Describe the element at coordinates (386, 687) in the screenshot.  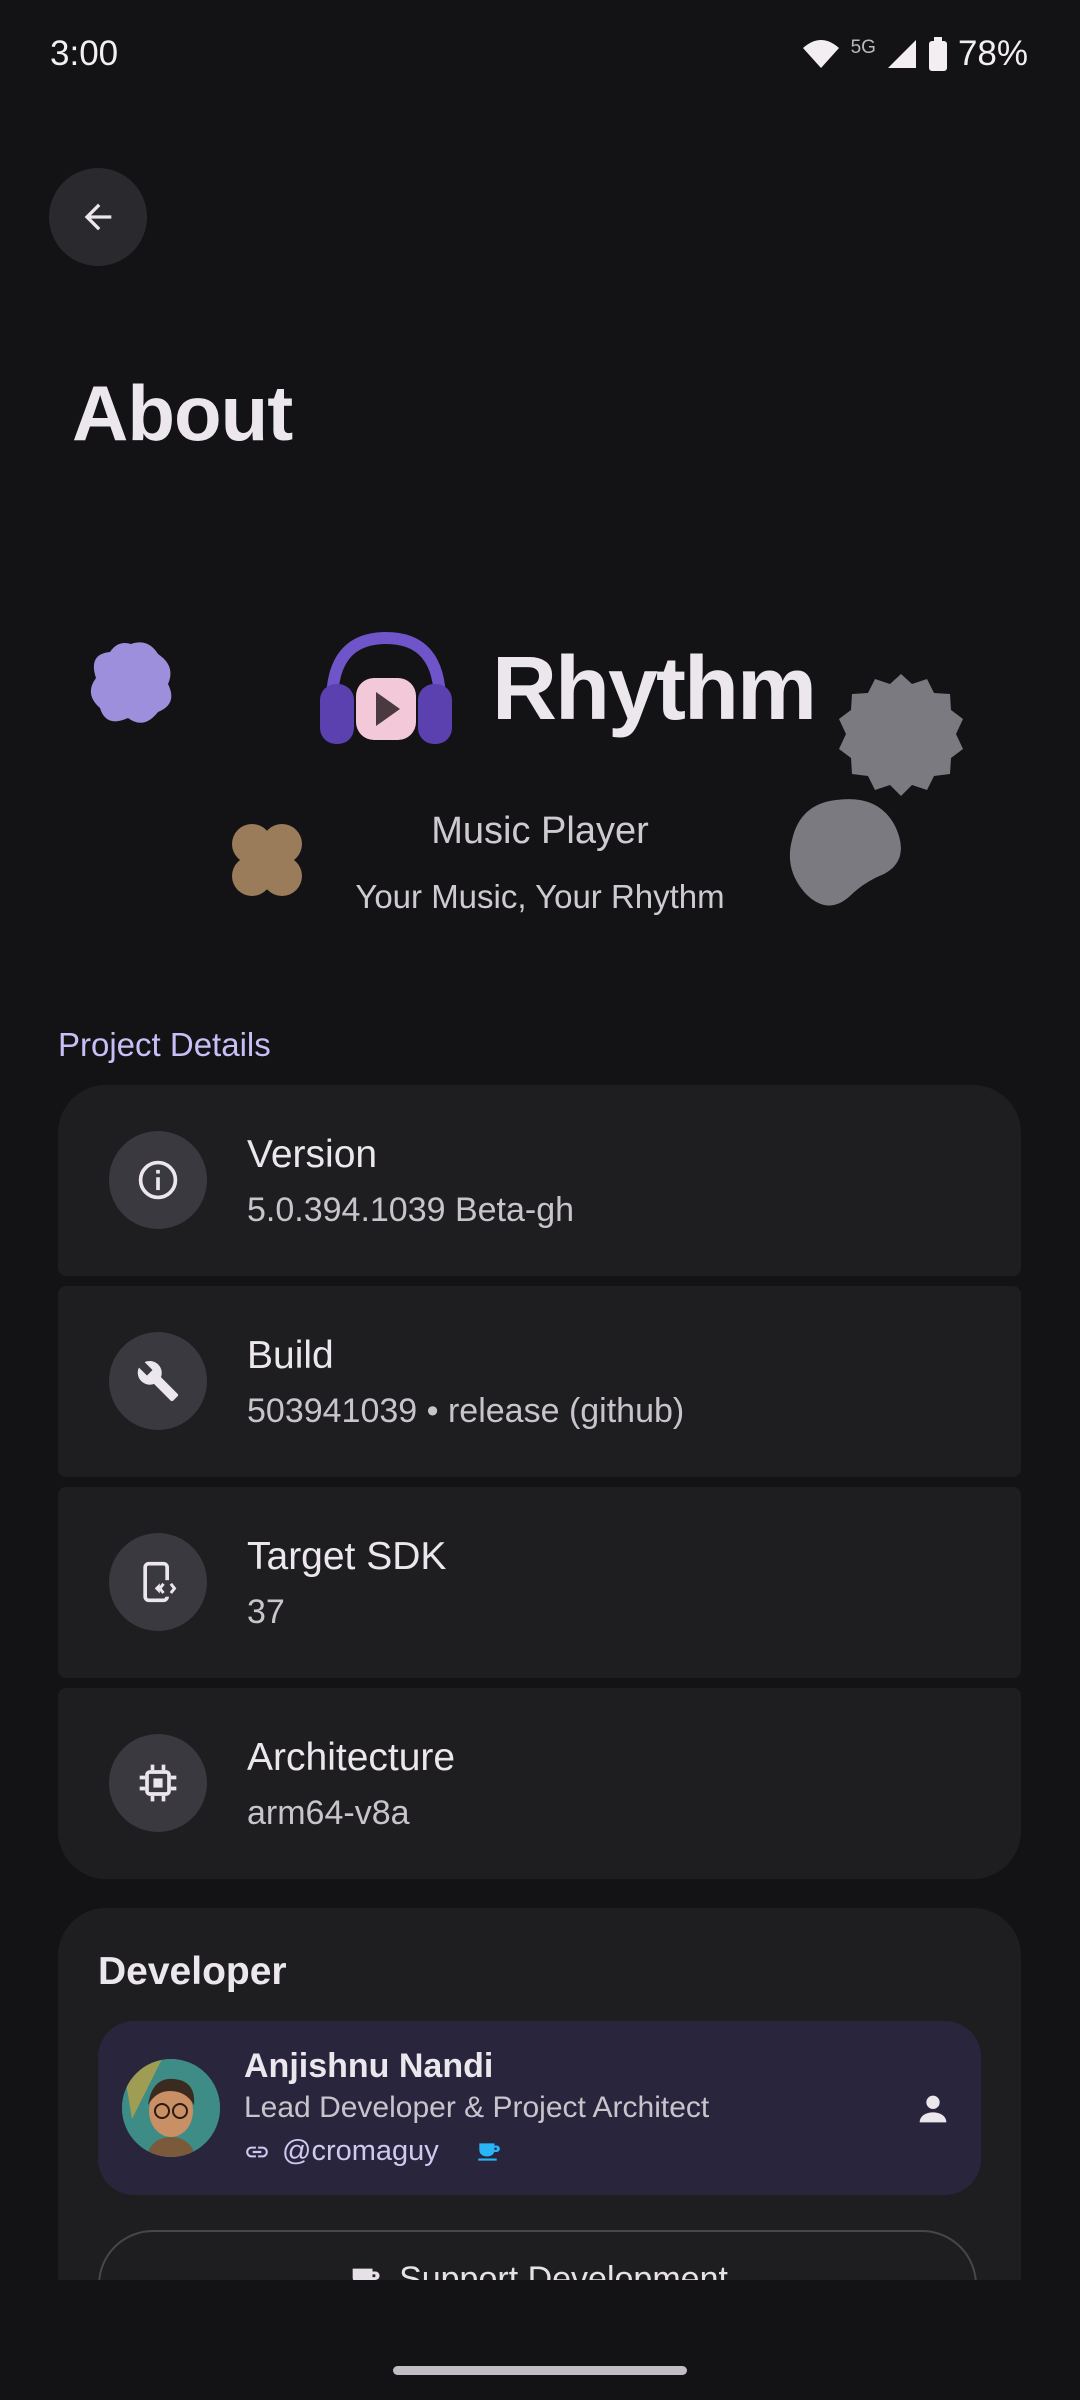
I see `headphones-play-icon` at that location.